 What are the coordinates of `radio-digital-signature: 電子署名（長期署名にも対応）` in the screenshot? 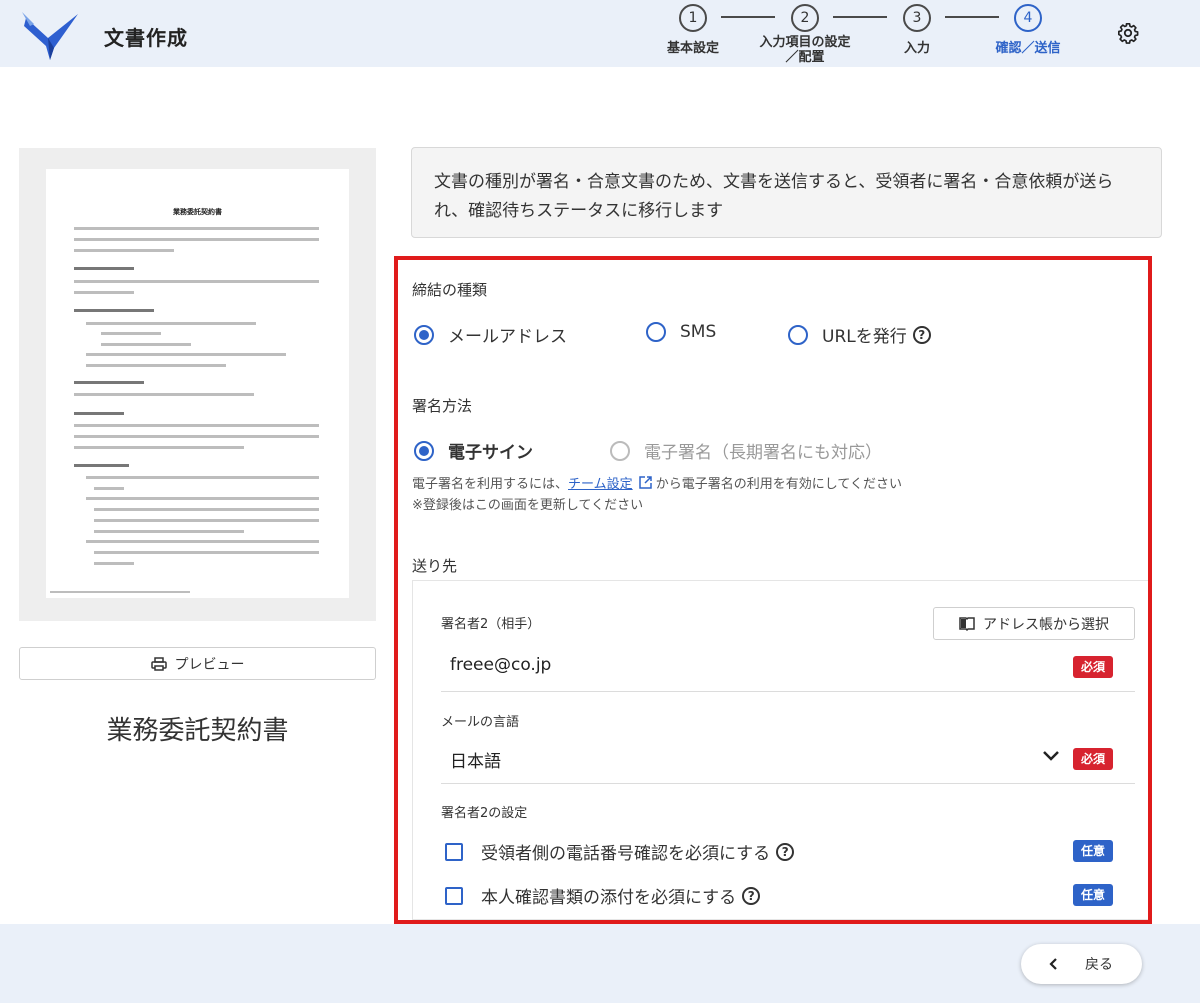 It's located at (746, 450).